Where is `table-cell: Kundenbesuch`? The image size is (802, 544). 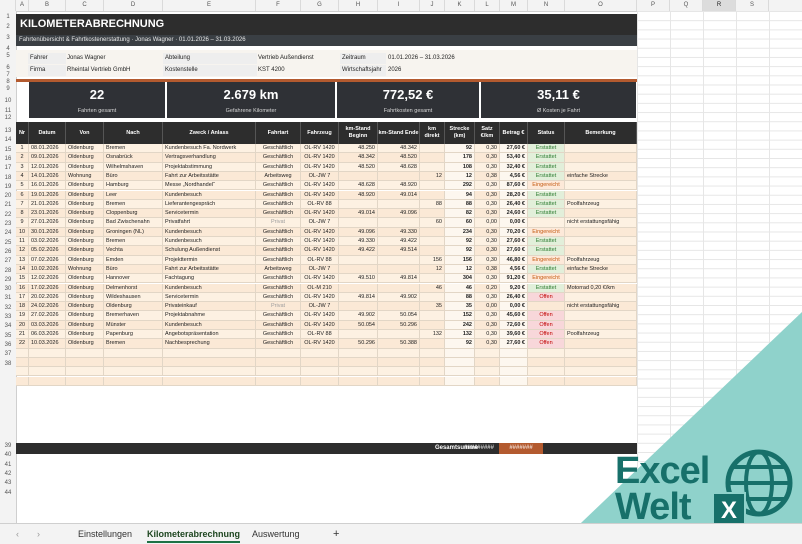 table-cell: Kundenbesuch is located at coordinates (209, 288).